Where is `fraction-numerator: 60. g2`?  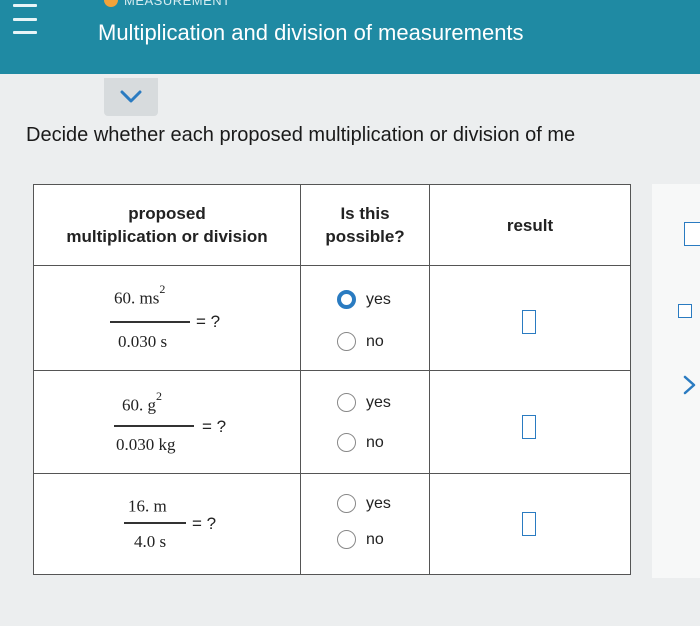 fraction-numerator: 60. g2 is located at coordinates (142, 402).